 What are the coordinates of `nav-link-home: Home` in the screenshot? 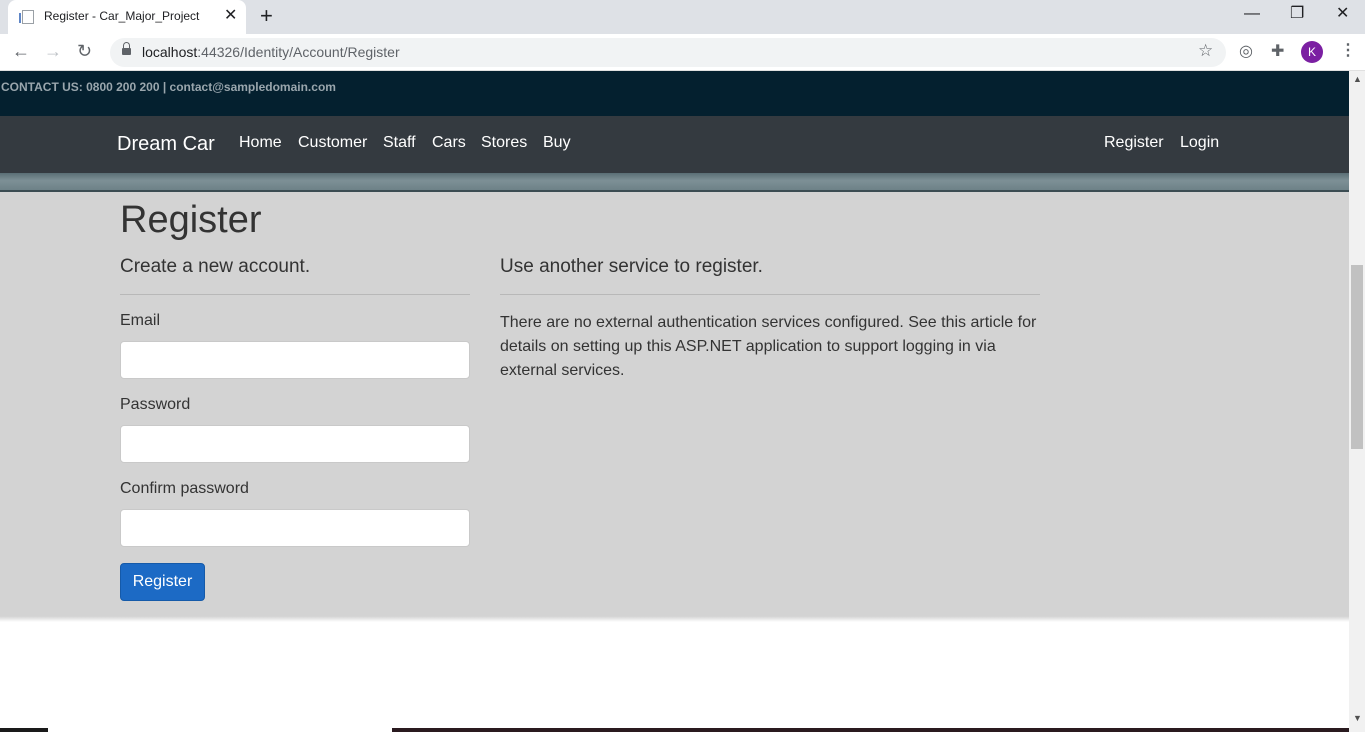 It's located at (260, 143).